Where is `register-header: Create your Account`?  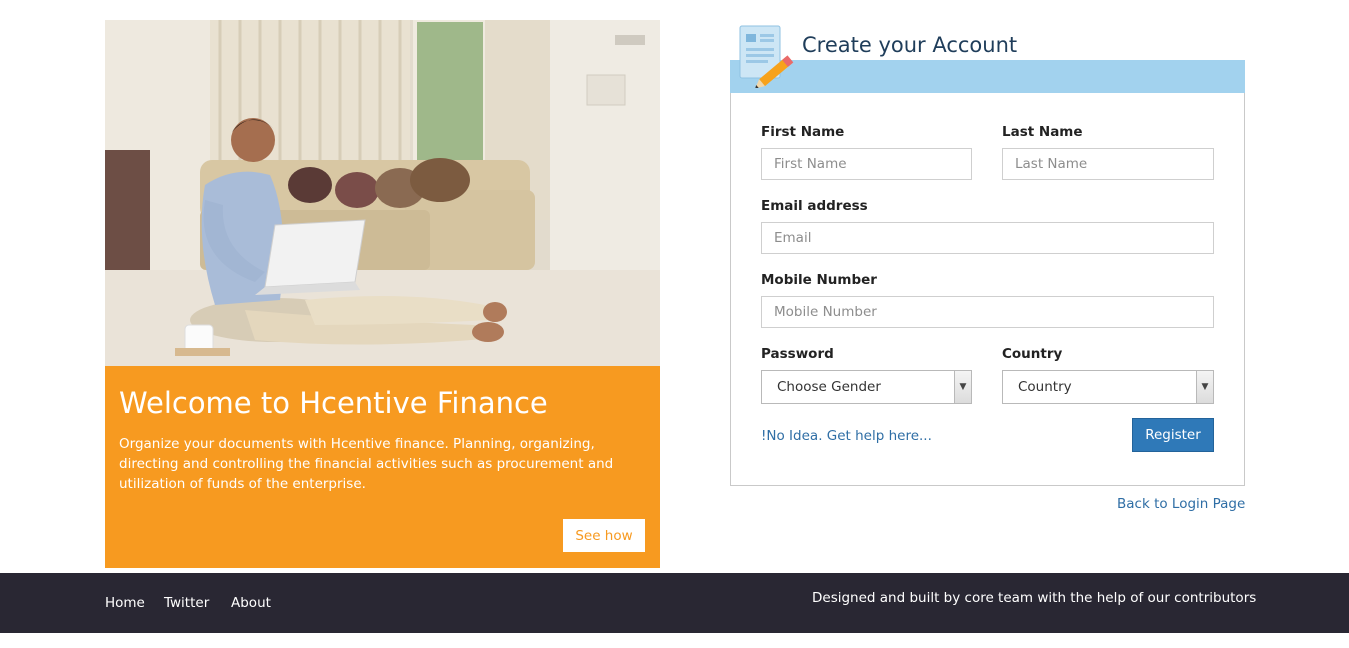 register-header: Create your Account is located at coordinates (987, 57).